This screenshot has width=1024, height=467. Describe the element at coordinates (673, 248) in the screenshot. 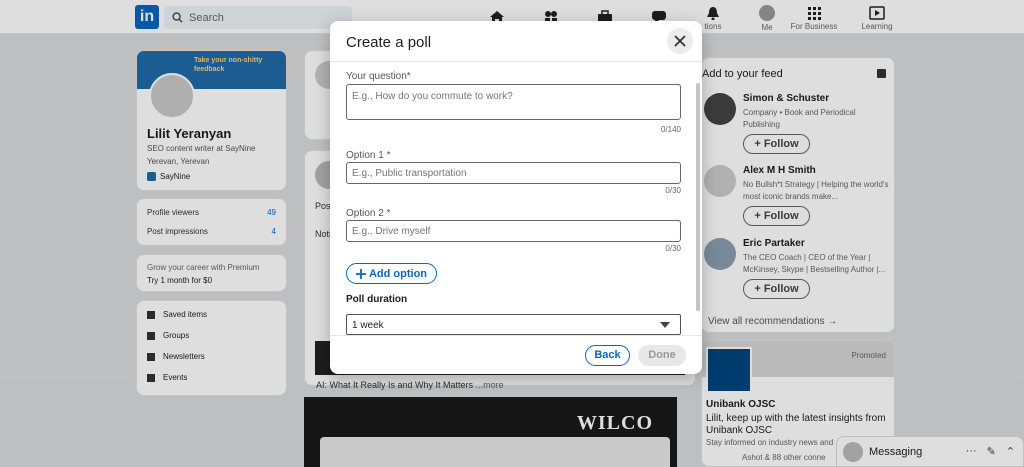

I see `option2-counter: 0/30` at that location.